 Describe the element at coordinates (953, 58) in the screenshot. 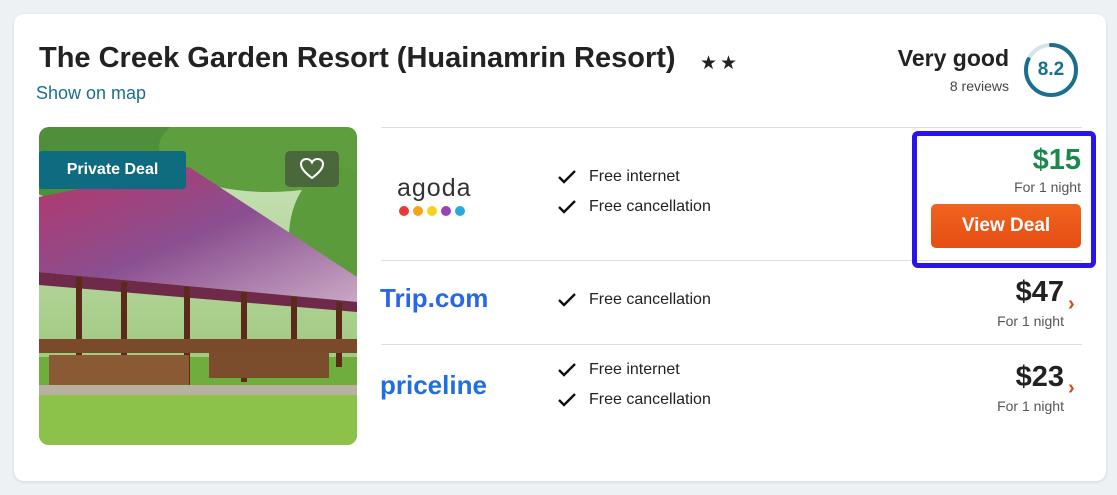

I see `rating-label: Very good` at that location.